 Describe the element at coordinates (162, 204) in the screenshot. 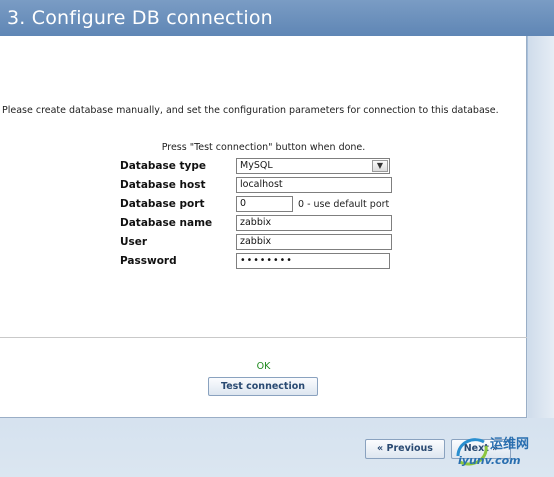

I see `db-port-label: Database port` at that location.